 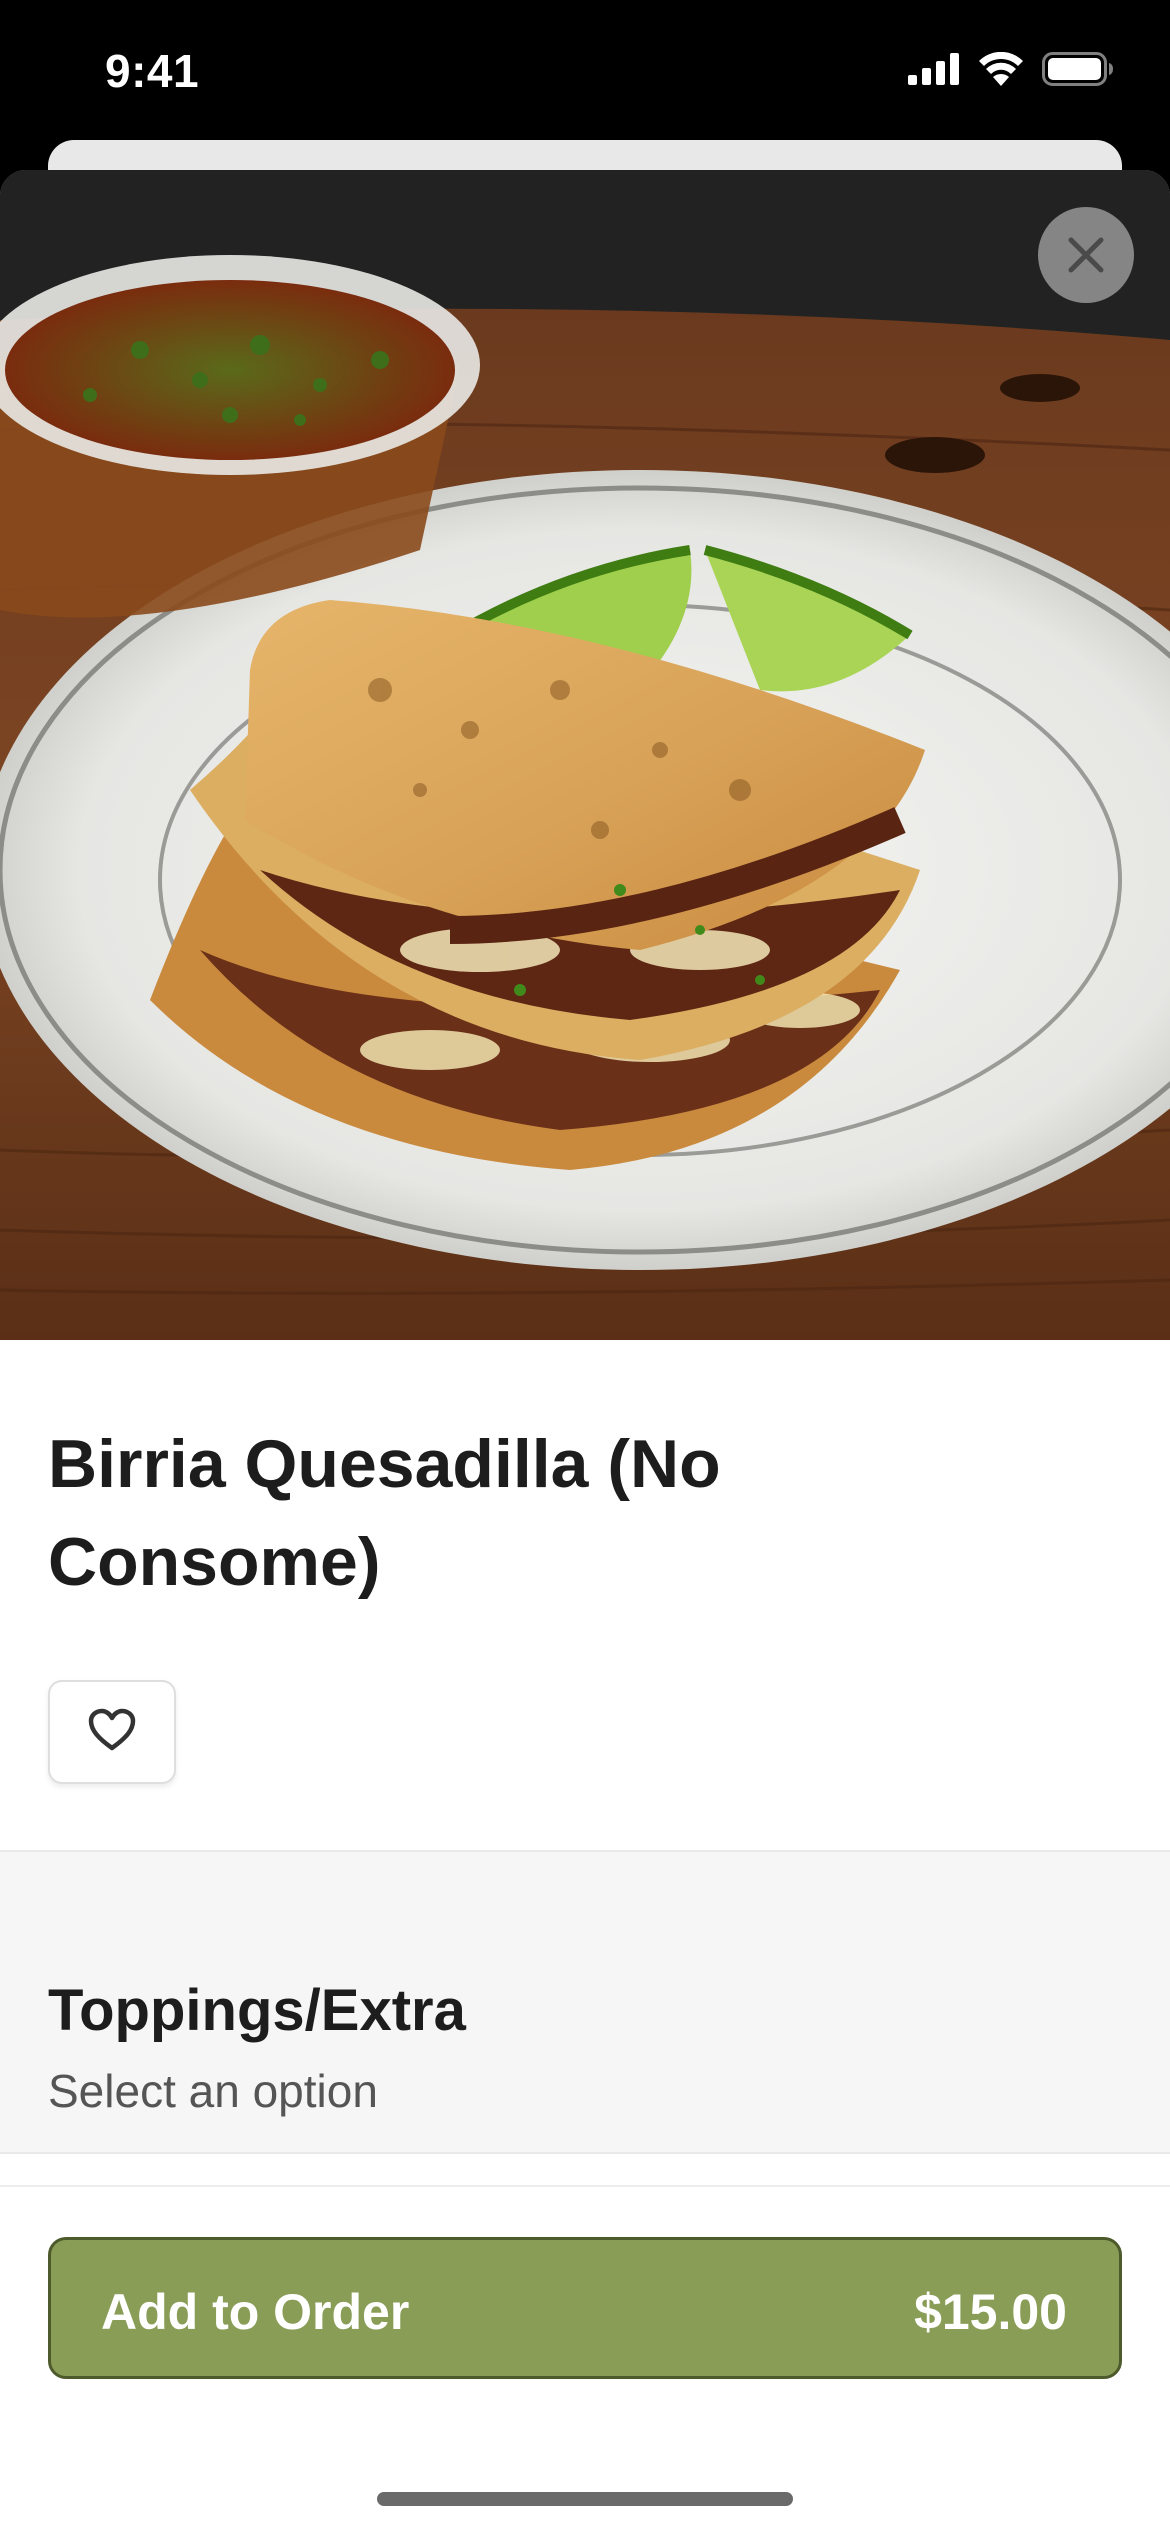 I want to click on favorite-button, so click(x=112, y=1732).